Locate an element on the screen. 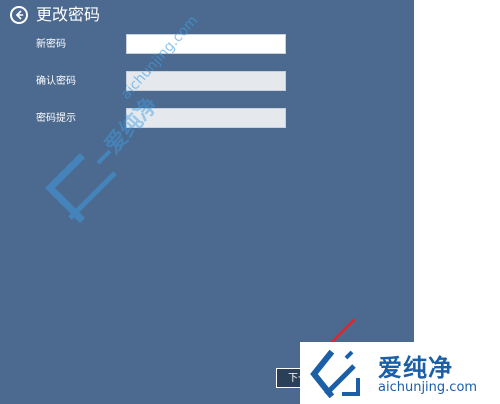  confirm-password-label: 确认密码 is located at coordinates (56, 81).